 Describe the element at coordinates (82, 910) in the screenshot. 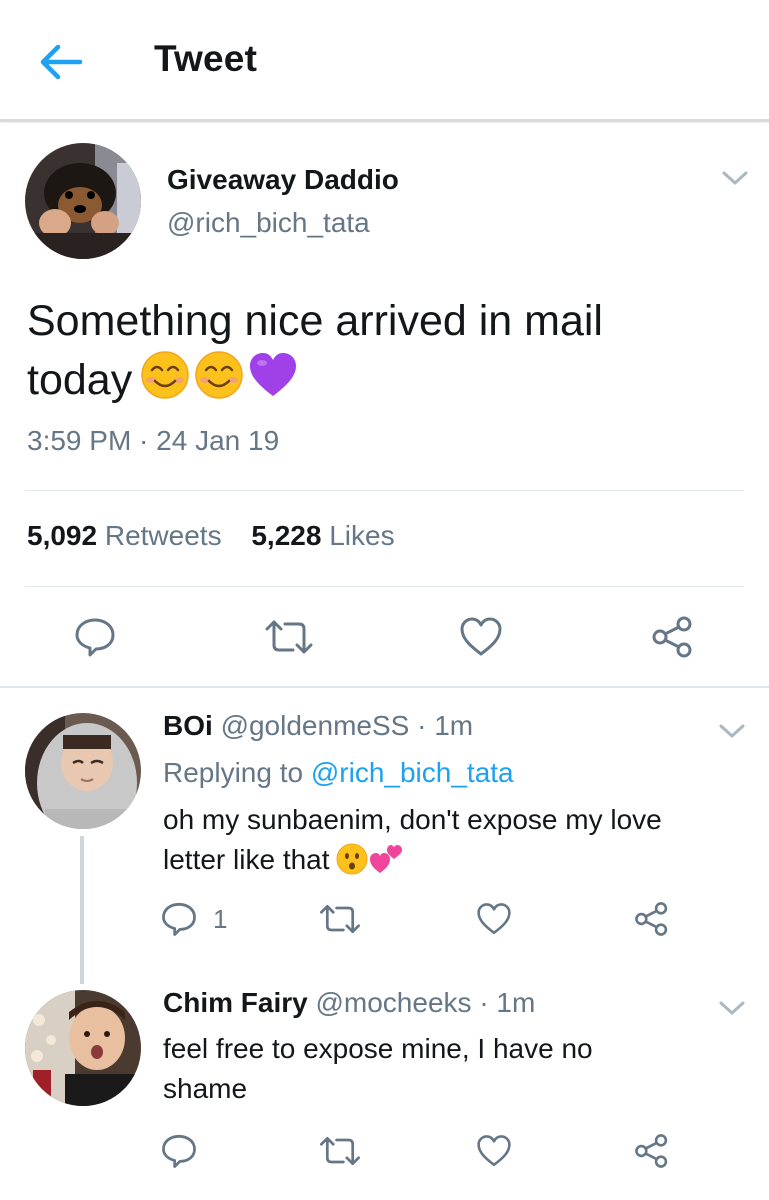

I see `thread-line` at that location.